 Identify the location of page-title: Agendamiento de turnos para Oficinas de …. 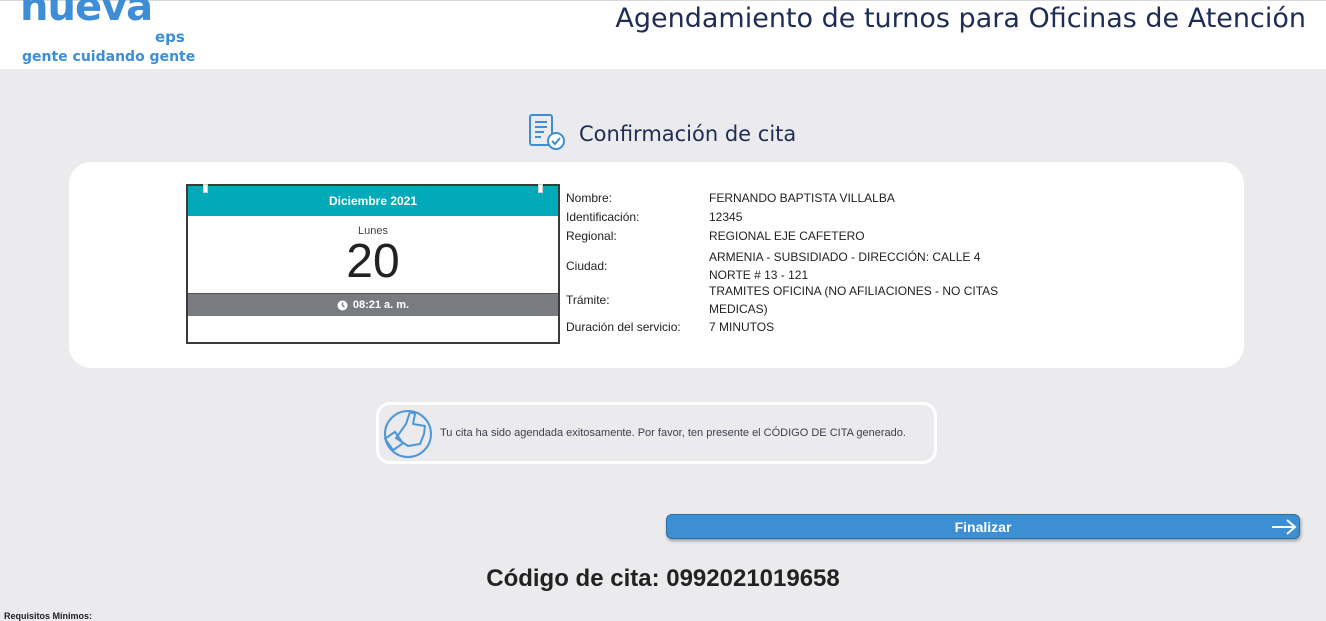
(960, 18).